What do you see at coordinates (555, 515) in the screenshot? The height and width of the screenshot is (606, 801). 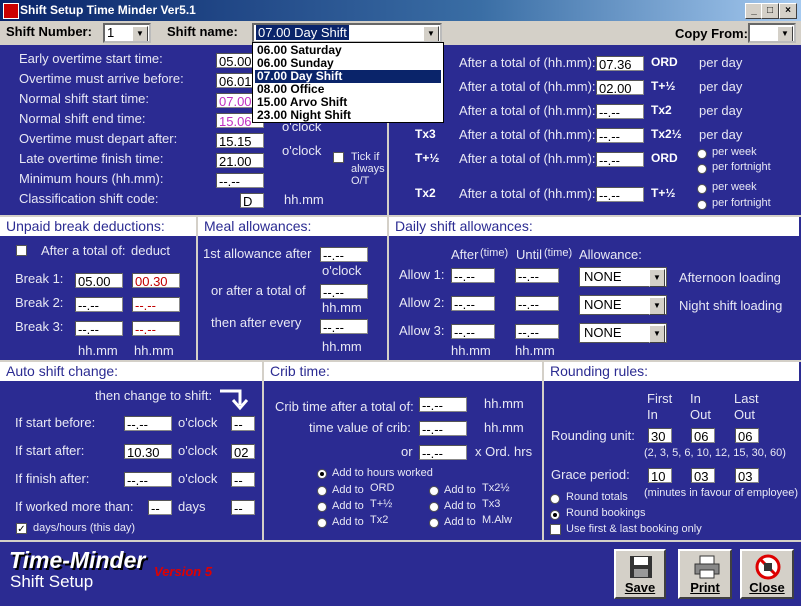 I see `round-bookings-radio` at bounding box center [555, 515].